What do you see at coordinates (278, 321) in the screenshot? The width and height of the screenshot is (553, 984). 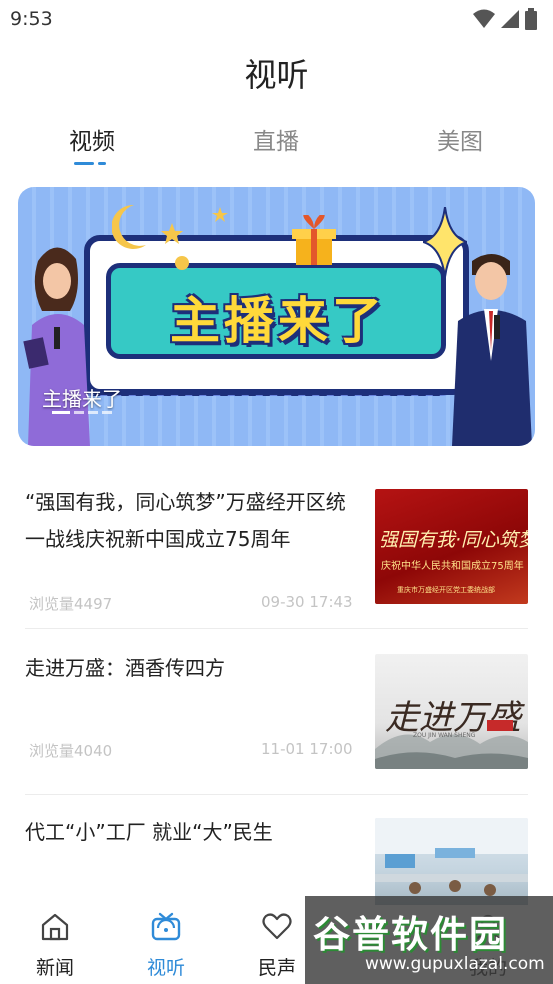 I see `banner-headline: 主播来了` at bounding box center [278, 321].